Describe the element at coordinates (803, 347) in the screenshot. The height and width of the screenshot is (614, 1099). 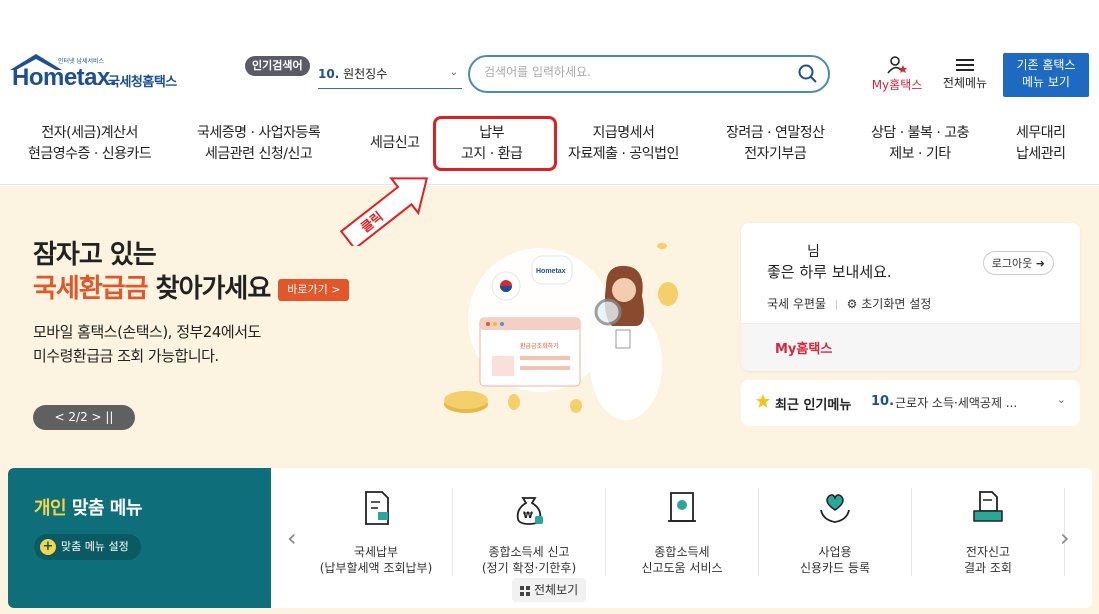
I see `myhometax-link: My홈택스` at that location.